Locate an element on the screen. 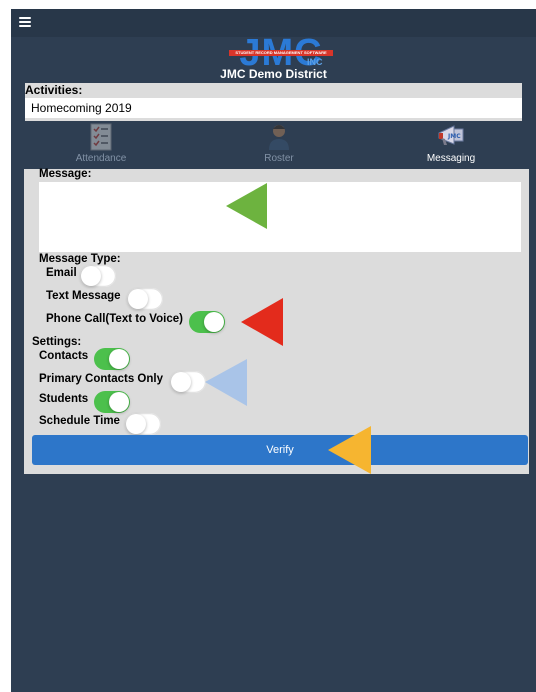 This screenshot has height=692, width=536. contacts-toggle is located at coordinates (112, 359).